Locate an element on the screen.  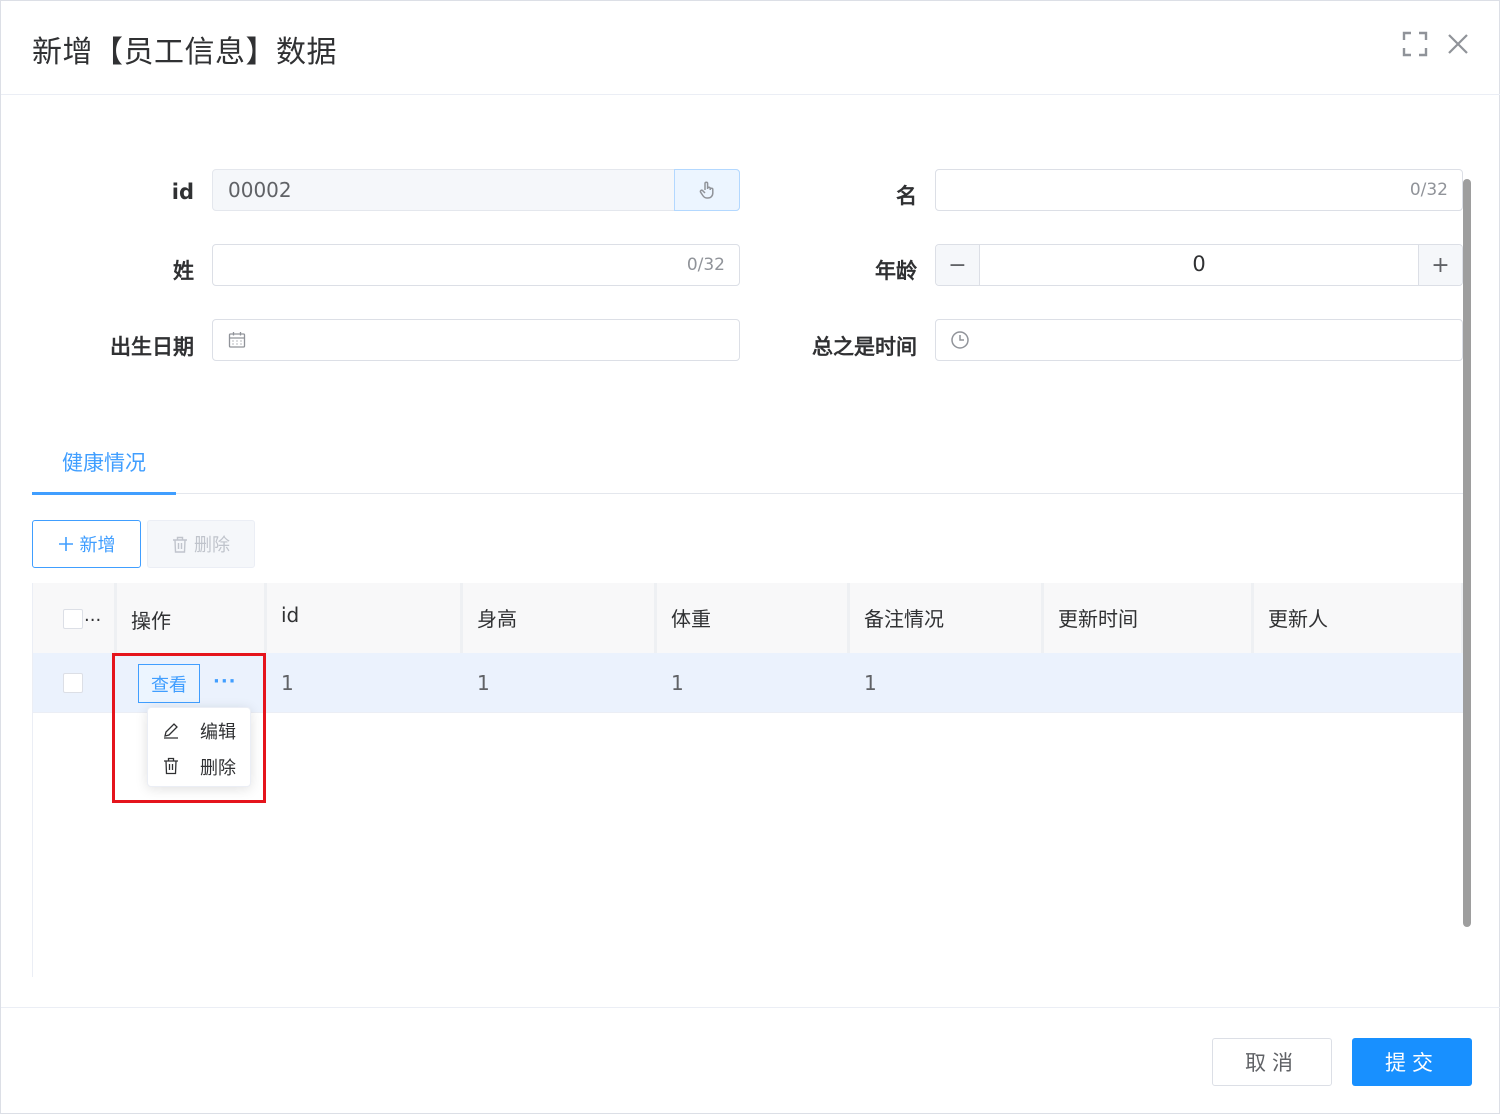
age-value: 0 is located at coordinates (1199, 264).